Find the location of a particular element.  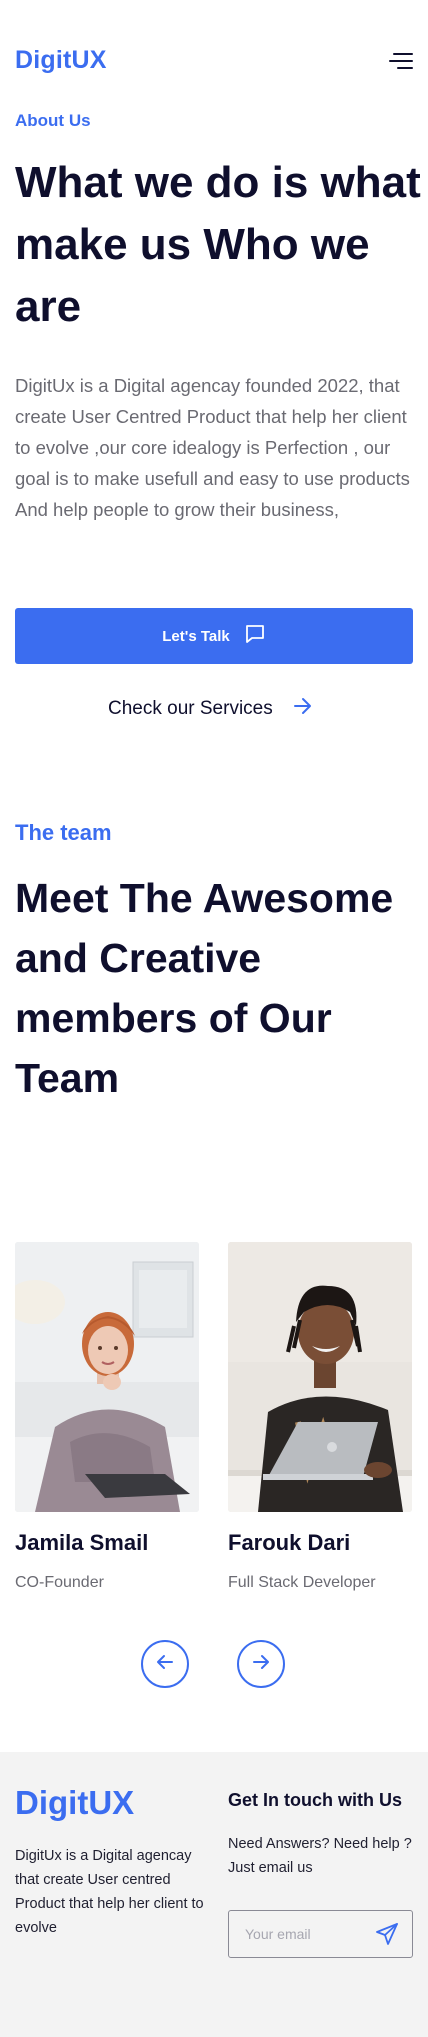

contact-description: Need Answers? Need help ? Just email us is located at coordinates (320, 1856).